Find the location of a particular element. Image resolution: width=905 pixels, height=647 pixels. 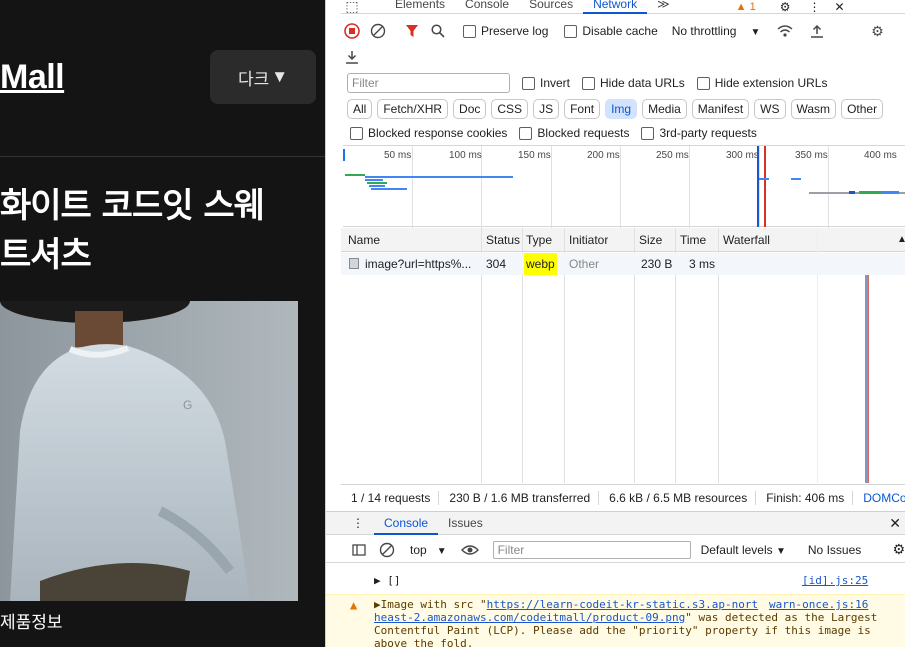

download-har-icon is located at coordinates (352, 57).